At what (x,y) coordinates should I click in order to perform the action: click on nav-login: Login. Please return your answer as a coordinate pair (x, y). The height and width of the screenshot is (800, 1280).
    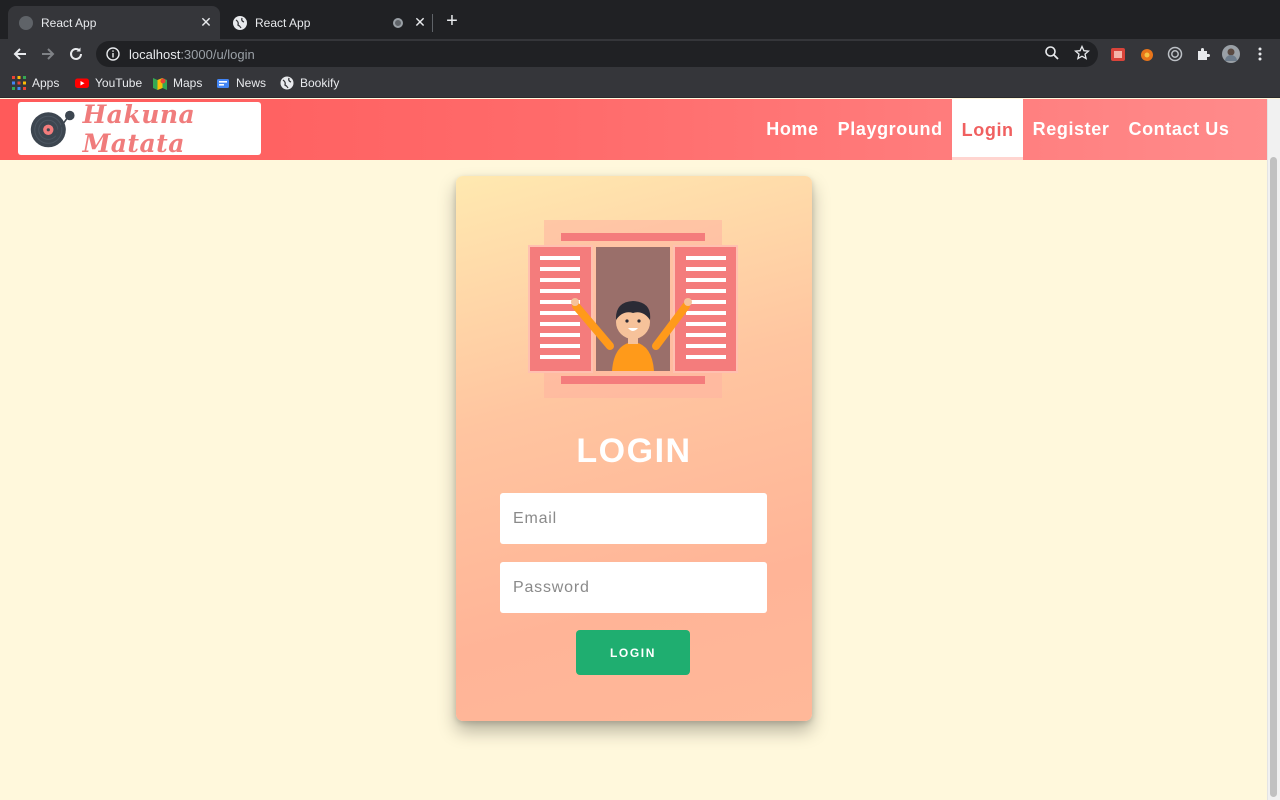
    Looking at the image, I should click on (988, 129).